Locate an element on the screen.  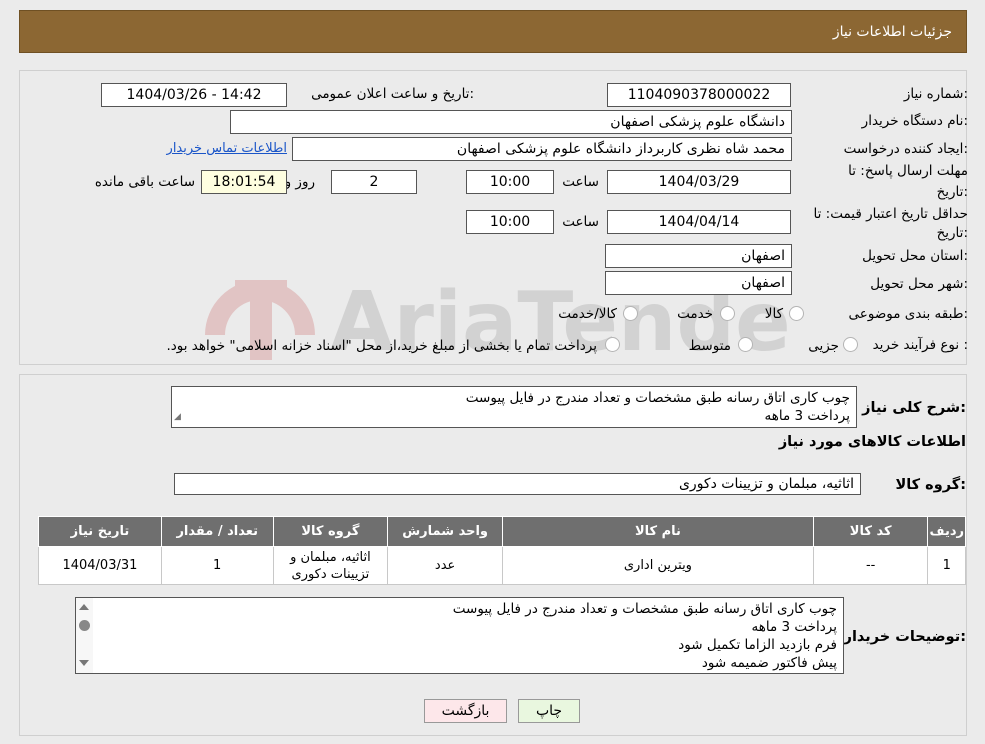
price-valid-time-field: 10:00 is located at coordinates (510, 222).